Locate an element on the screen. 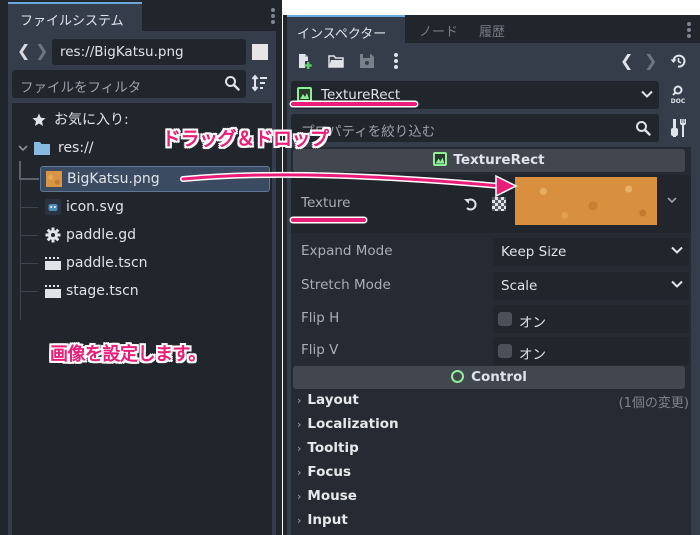 The height and width of the screenshot is (535, 700). highlight-underline-texture is located at coordinates (328, 220).